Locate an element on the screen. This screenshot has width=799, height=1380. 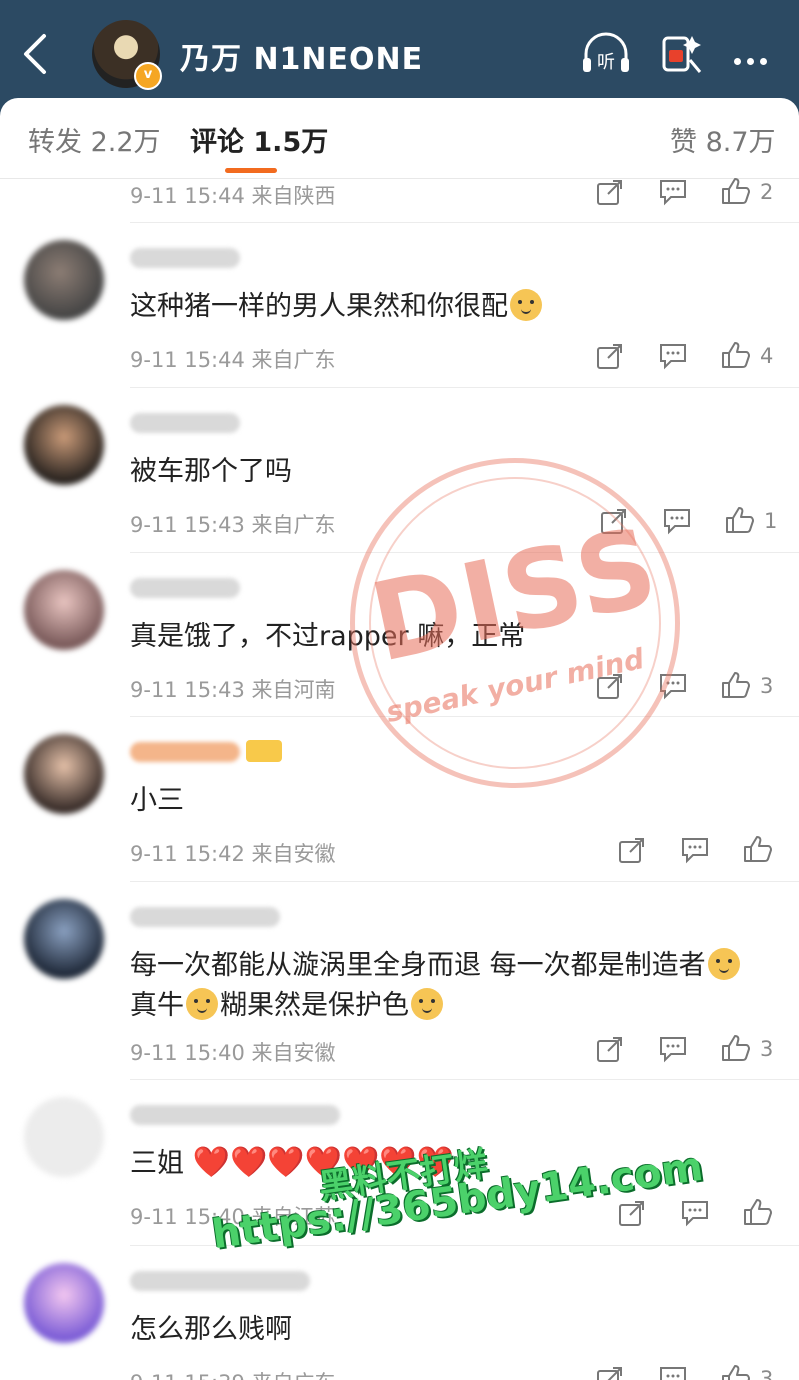
comment-meta: 9-11 15:39 来自广东 is located at coordinates (233, 1373).